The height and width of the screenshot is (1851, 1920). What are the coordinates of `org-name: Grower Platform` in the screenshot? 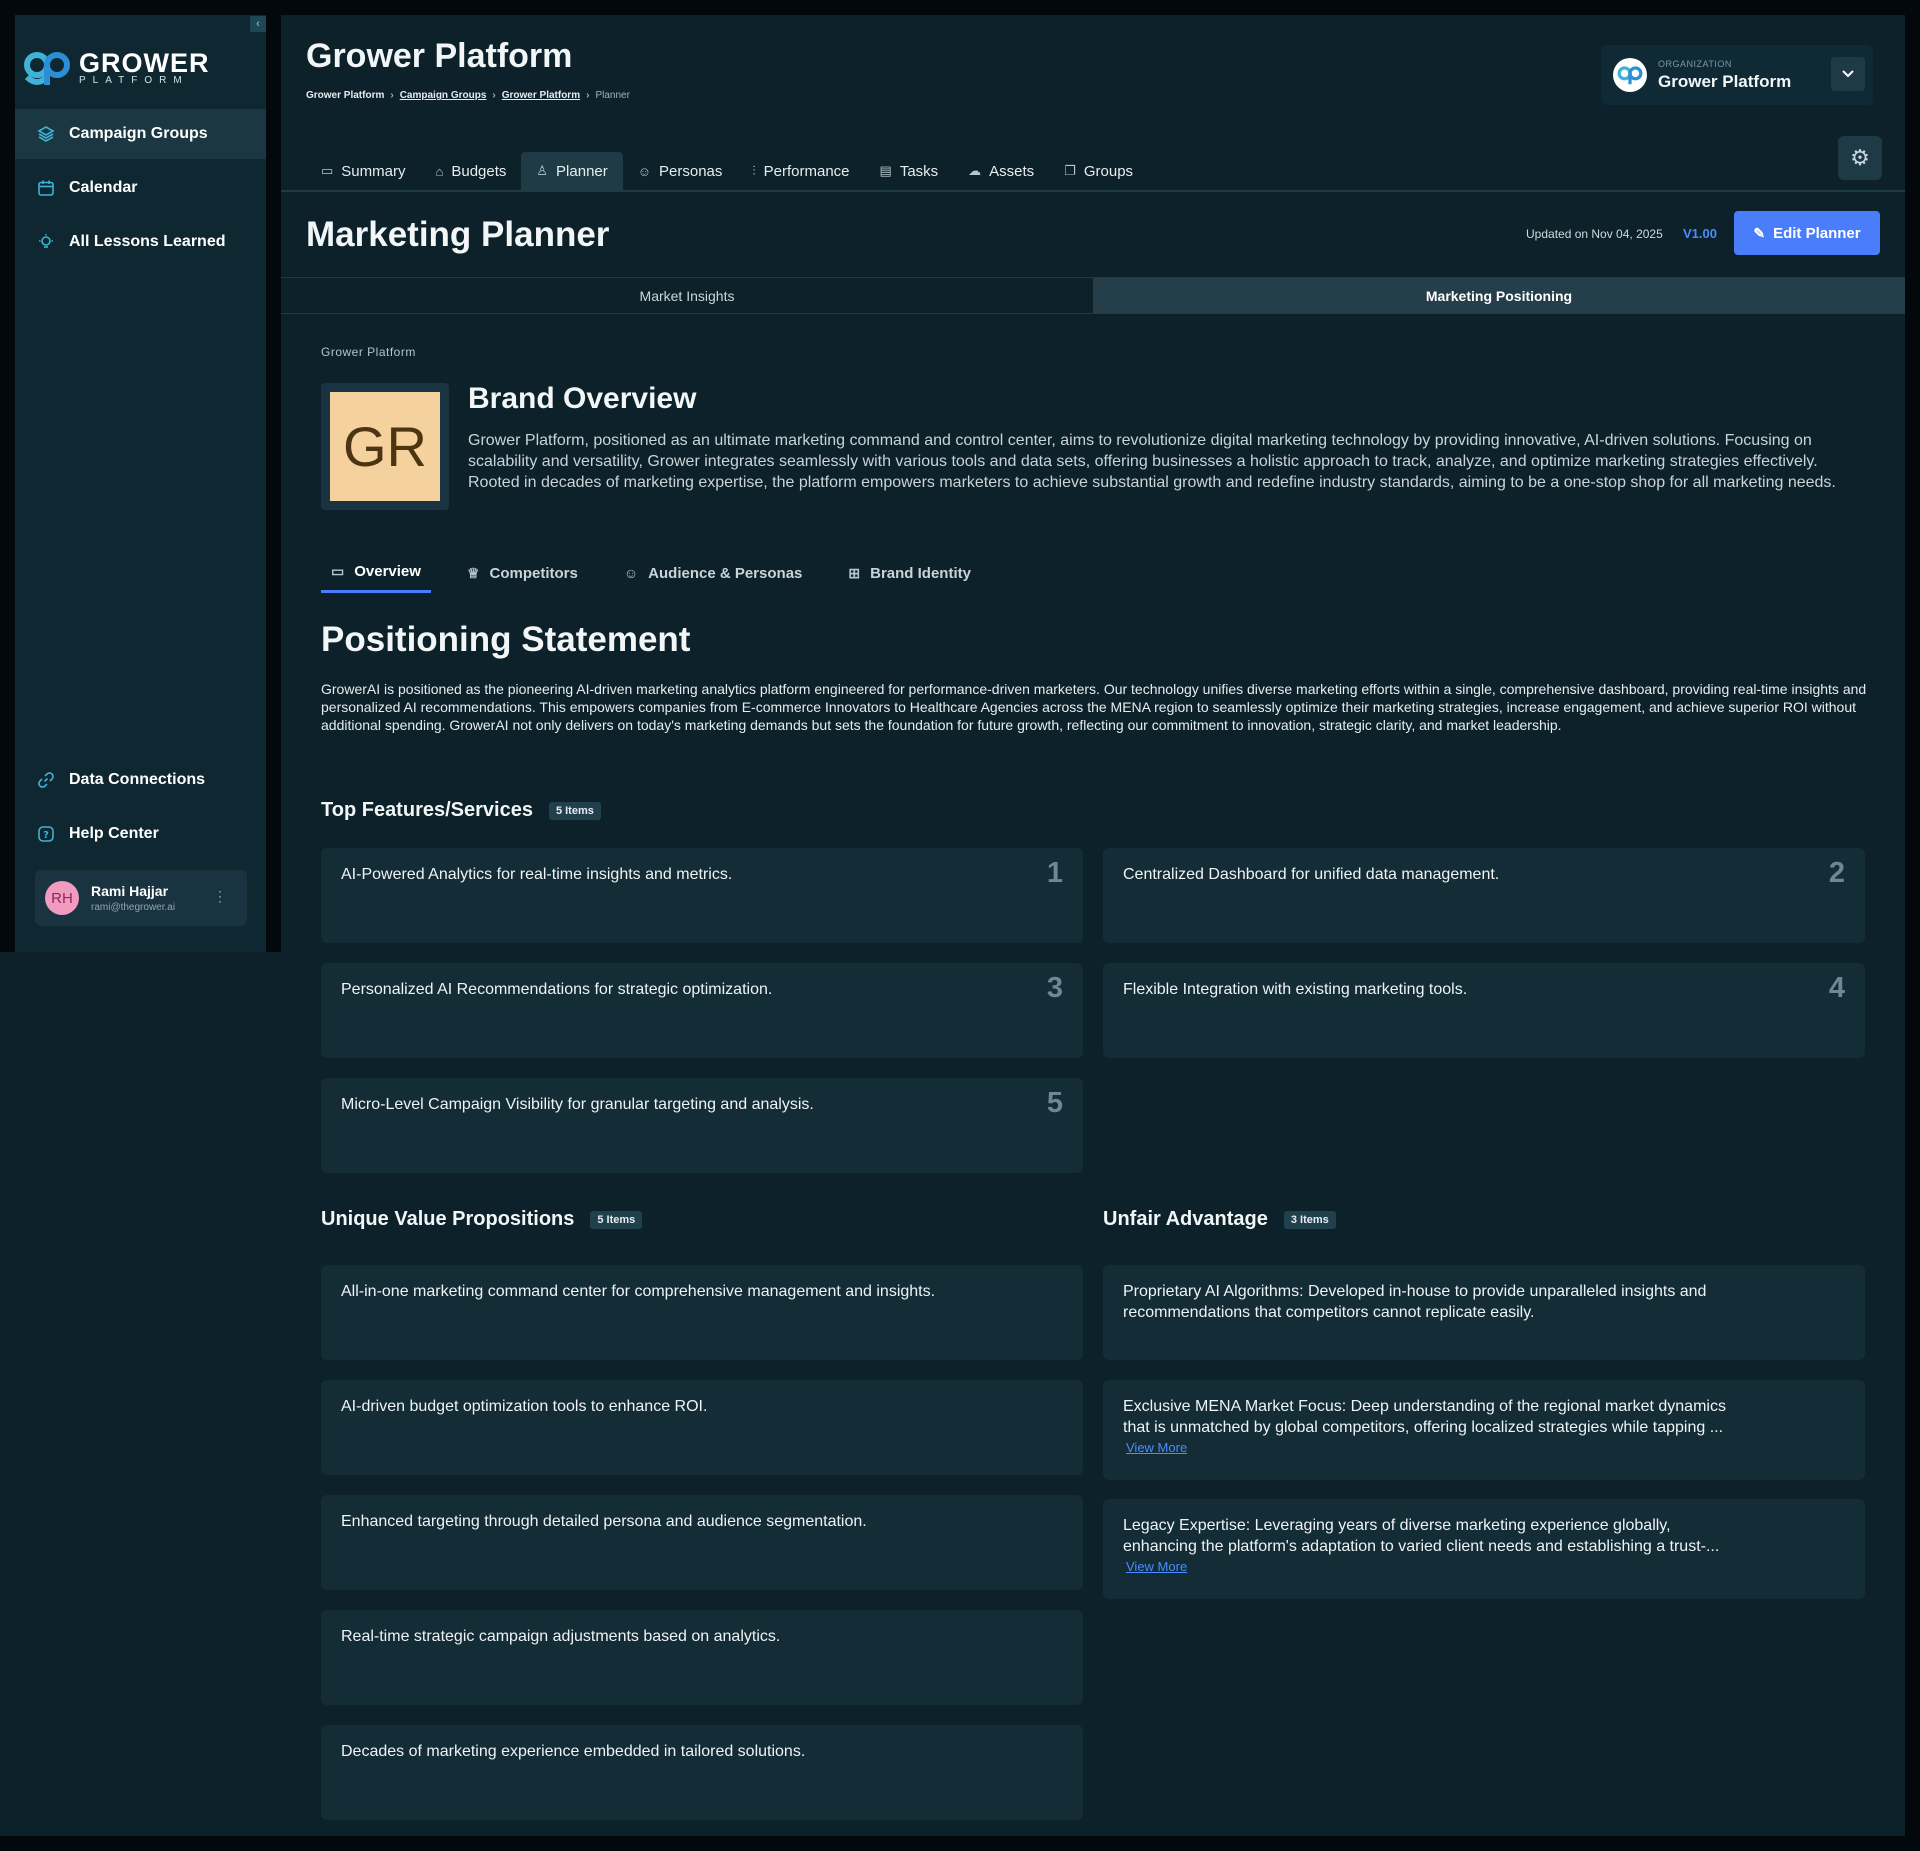 It's located at (1725, 81).